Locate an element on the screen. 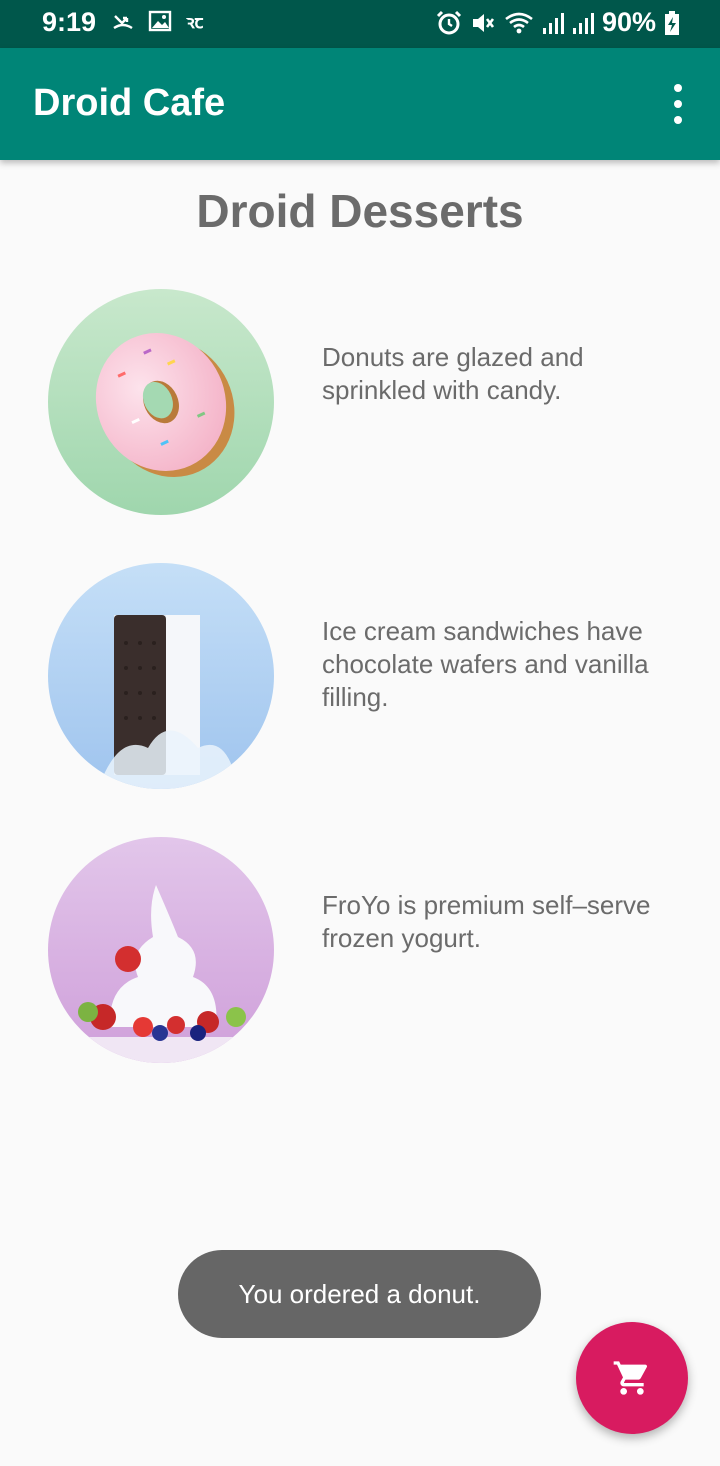  donut-illustration is located at coordinates (161, 402).